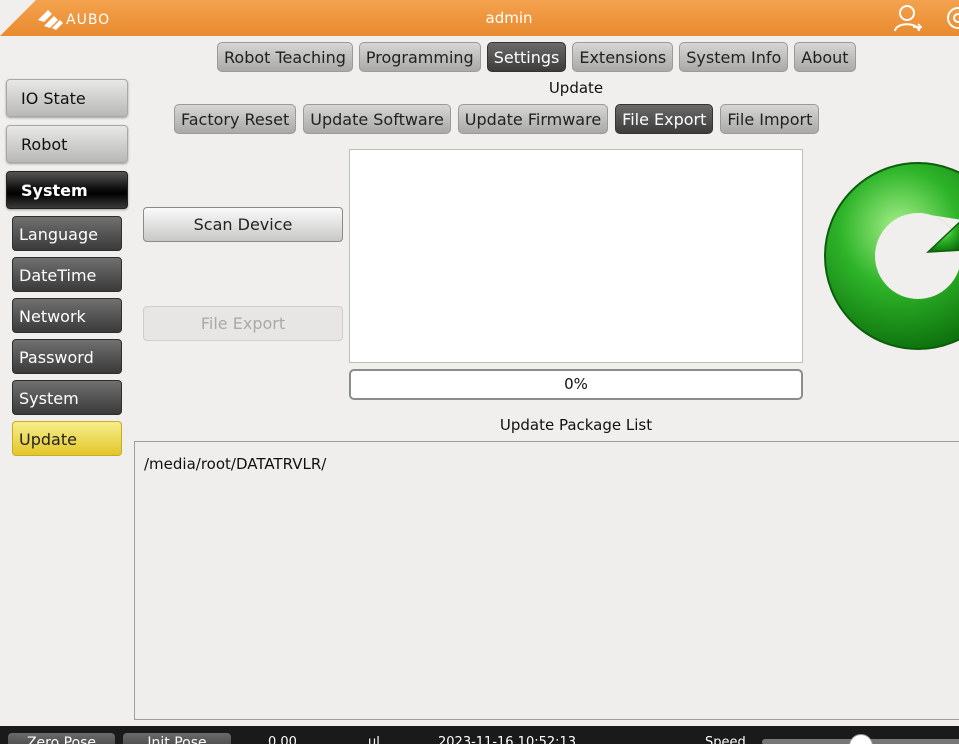  I want to click on sidebar-item-io-state: IO State, so click(67, 98).